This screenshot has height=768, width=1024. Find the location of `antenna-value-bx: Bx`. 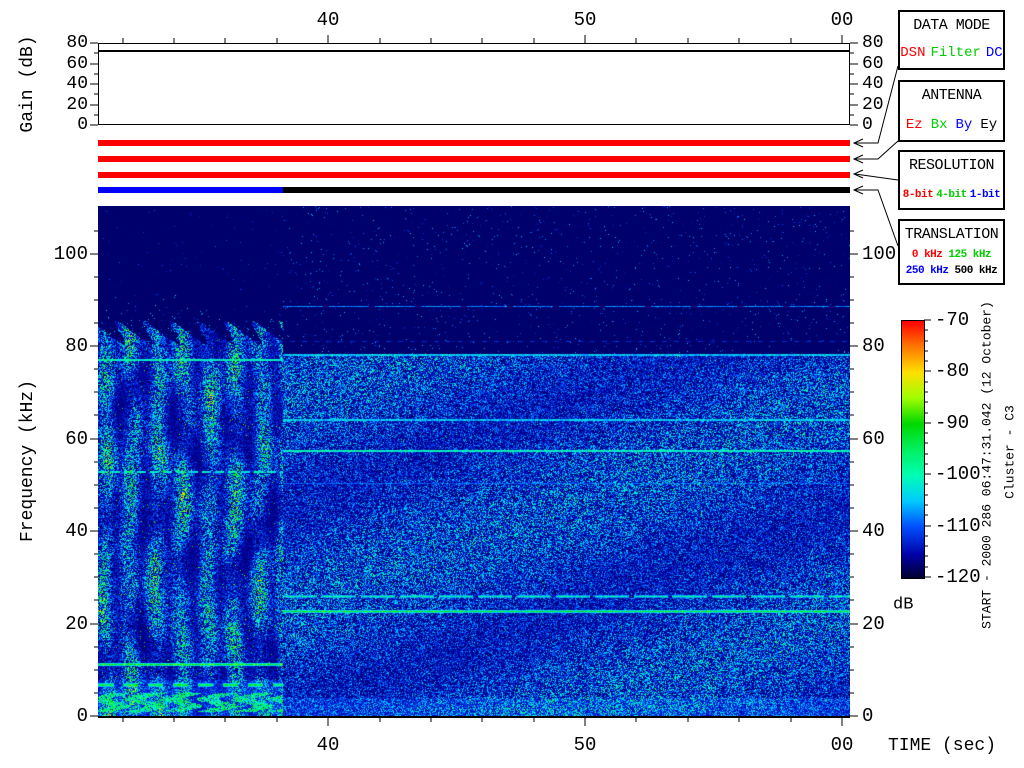

antenna-value-bx: Bx is located at coordinates (939, 125).